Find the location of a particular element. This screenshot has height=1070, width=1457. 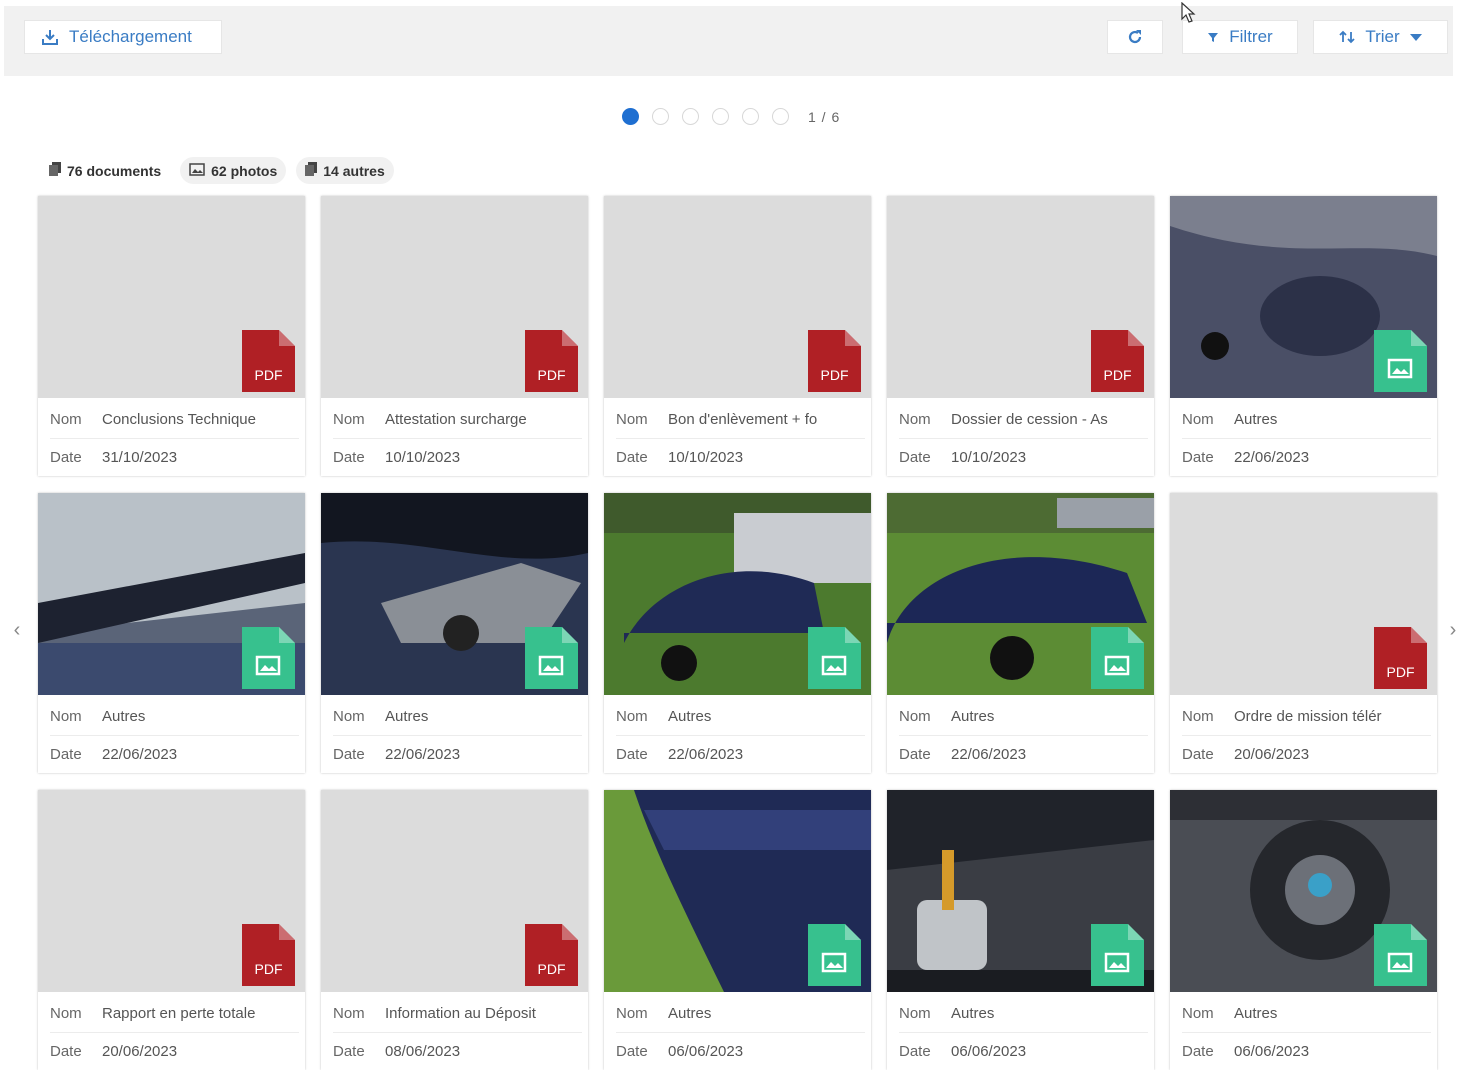

card-meta: Nom Bon d'enlèvement + fo Date 10/10/2023 is located at coordinates (740, 438).